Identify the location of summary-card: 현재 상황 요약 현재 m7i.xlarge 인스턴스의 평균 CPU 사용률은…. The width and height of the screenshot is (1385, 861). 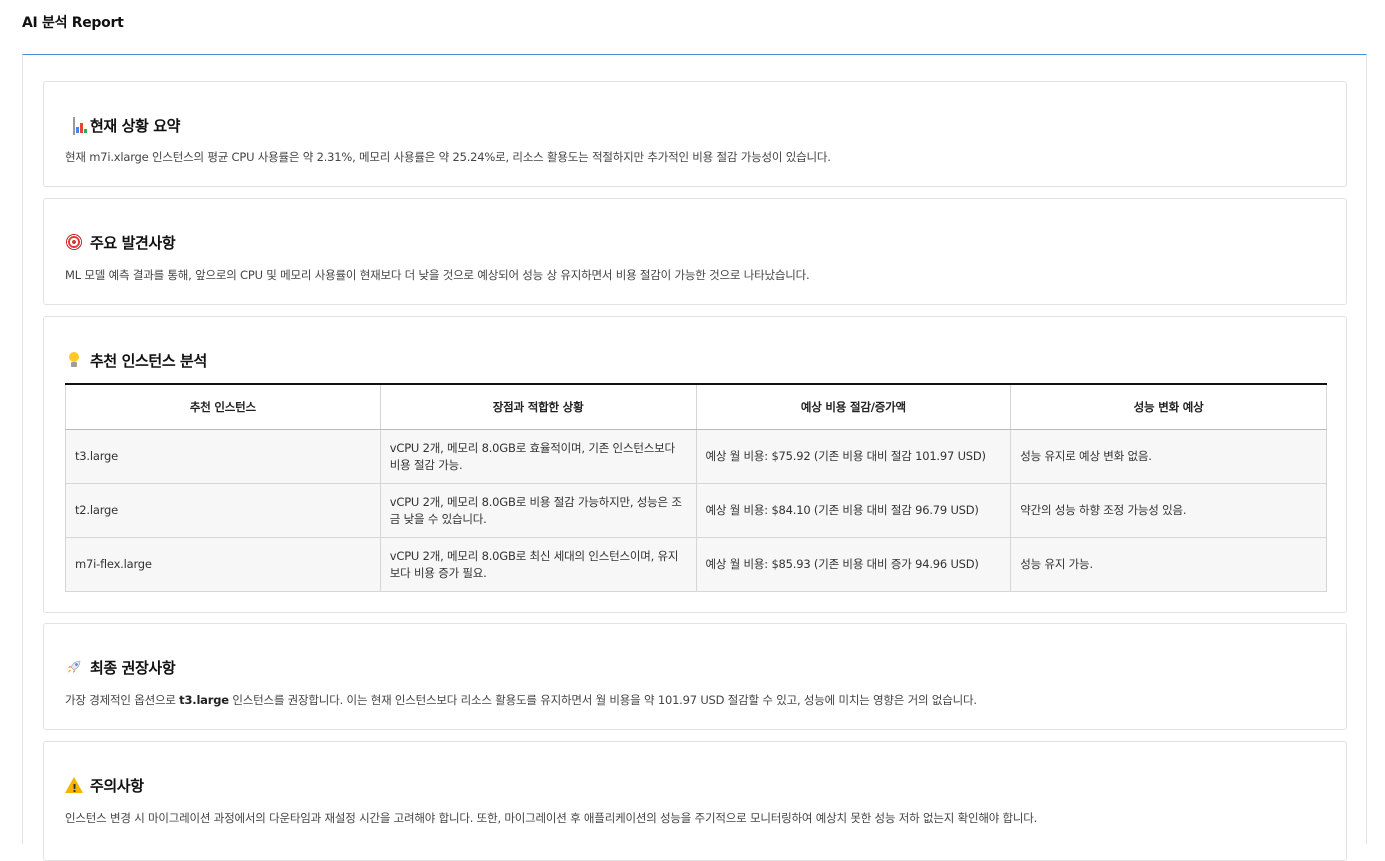
(695, 134).